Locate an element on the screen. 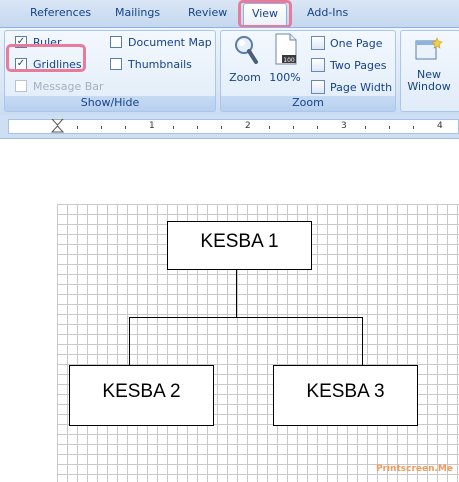 This screenshot has width=459, height=482. connector-left-drop is located at coordinates (129, 341).